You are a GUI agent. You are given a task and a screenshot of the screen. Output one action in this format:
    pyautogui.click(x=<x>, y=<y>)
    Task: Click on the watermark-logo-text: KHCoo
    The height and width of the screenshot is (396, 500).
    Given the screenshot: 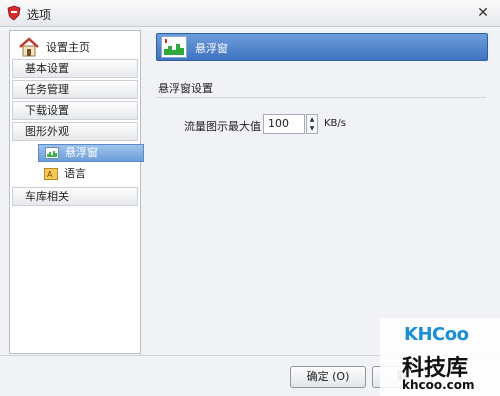 What is the action you would take?
    pyautogui.click(x=436, y=334)
    